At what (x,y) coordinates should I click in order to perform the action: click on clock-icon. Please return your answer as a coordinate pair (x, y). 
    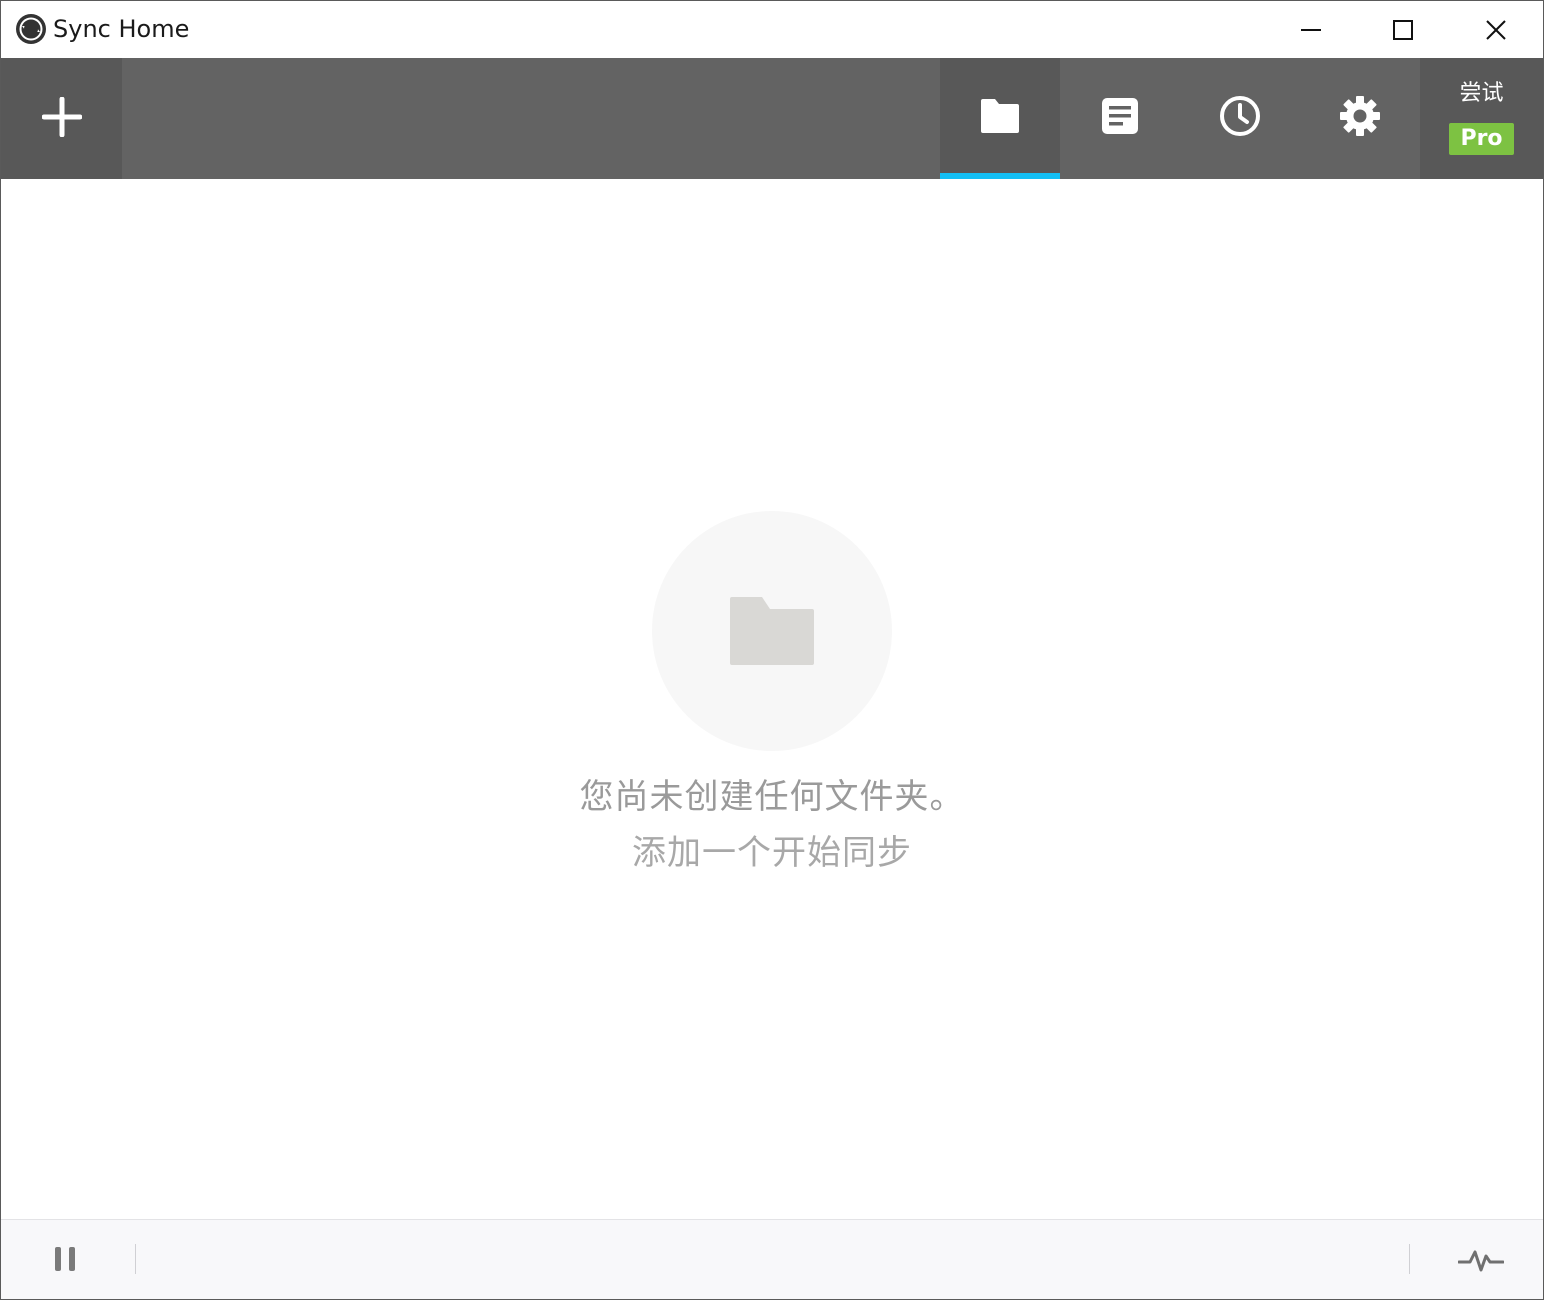
    Looking at the image, I should click on (1240, 116).